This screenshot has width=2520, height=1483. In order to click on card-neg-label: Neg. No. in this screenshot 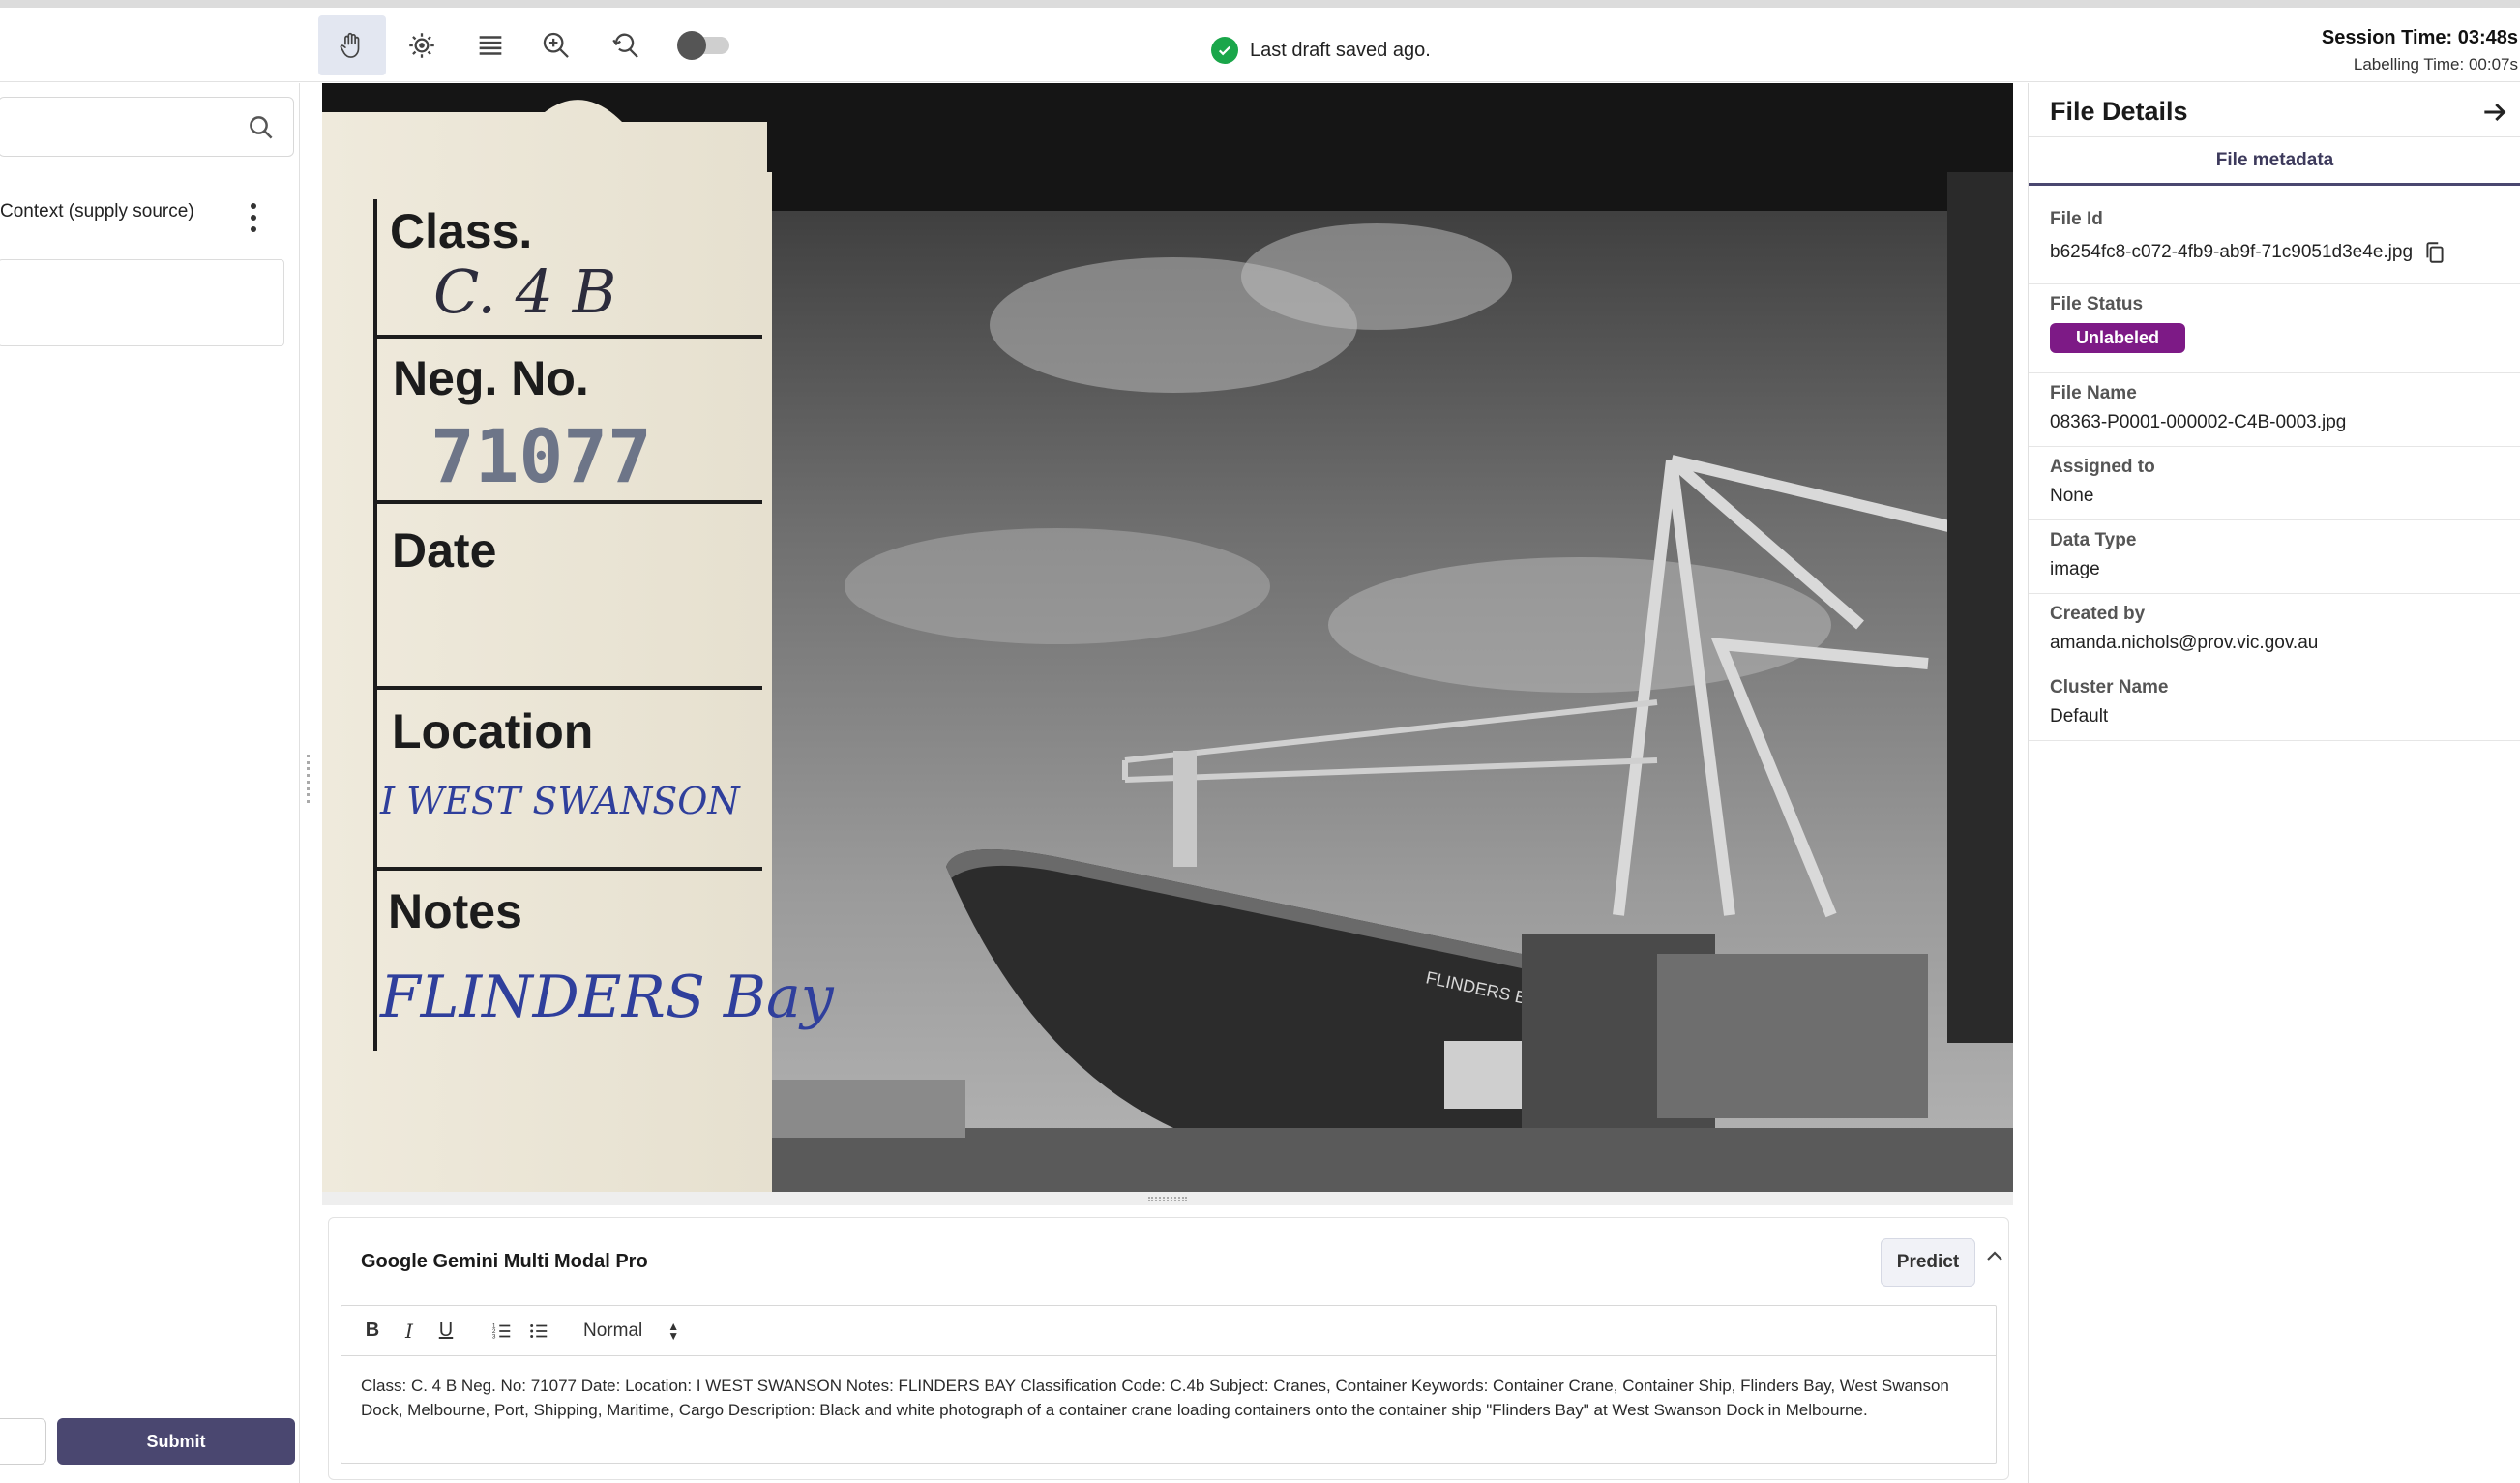, I will do `click(491, 378)`.